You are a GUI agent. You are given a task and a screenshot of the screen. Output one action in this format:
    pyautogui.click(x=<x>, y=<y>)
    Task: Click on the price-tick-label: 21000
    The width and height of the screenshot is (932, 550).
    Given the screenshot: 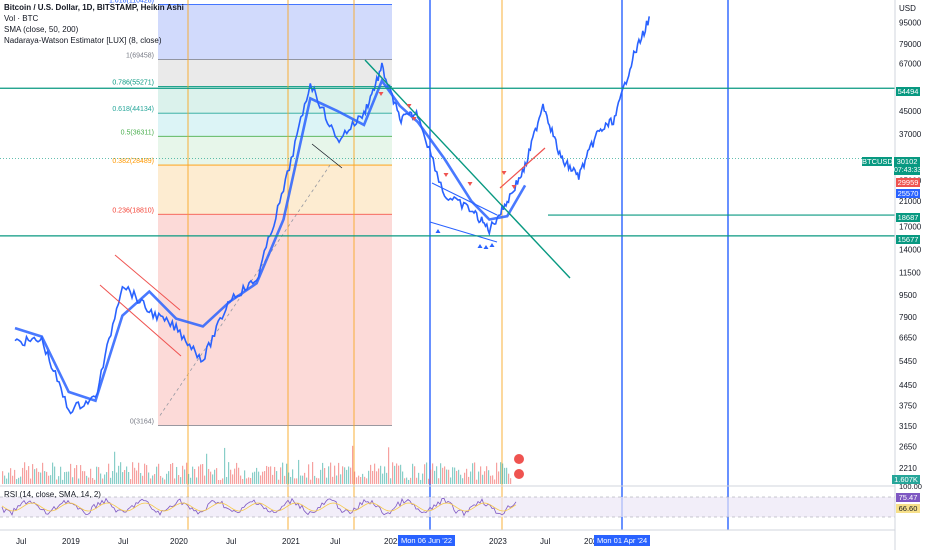 What is the action you would take?
    pyautogui.click(x=910, y=201)
    